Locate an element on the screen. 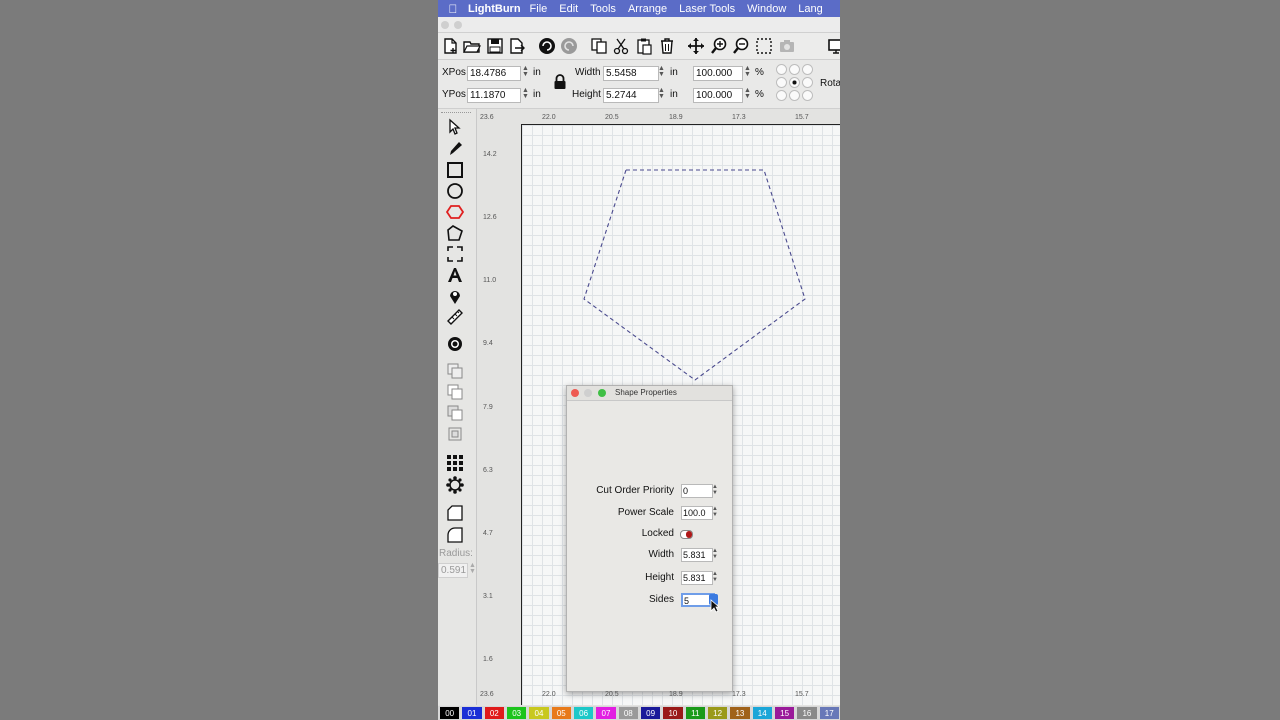 This screenshot has height=720, width=1280. shape-width-field: 5.831 is located at coordinates (697, 555).